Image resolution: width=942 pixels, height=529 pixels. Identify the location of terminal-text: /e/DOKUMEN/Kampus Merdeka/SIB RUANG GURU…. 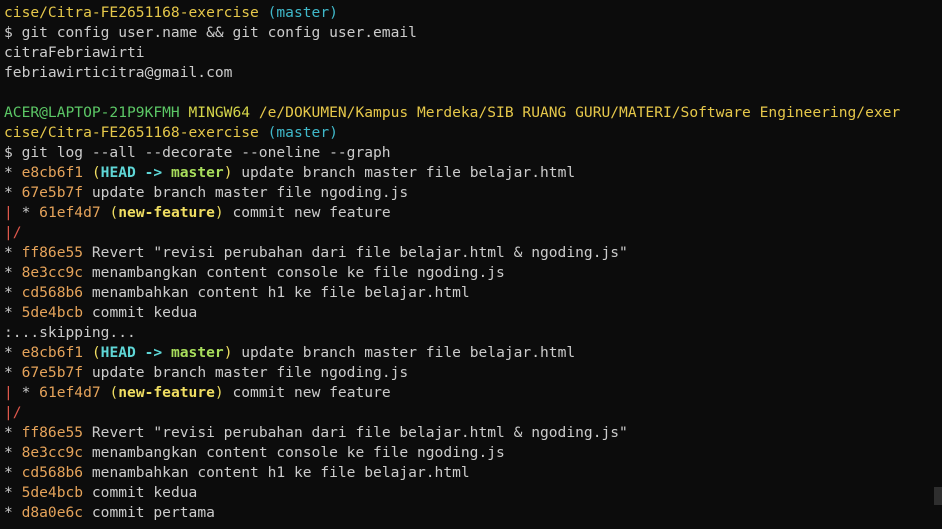
(575, 112).